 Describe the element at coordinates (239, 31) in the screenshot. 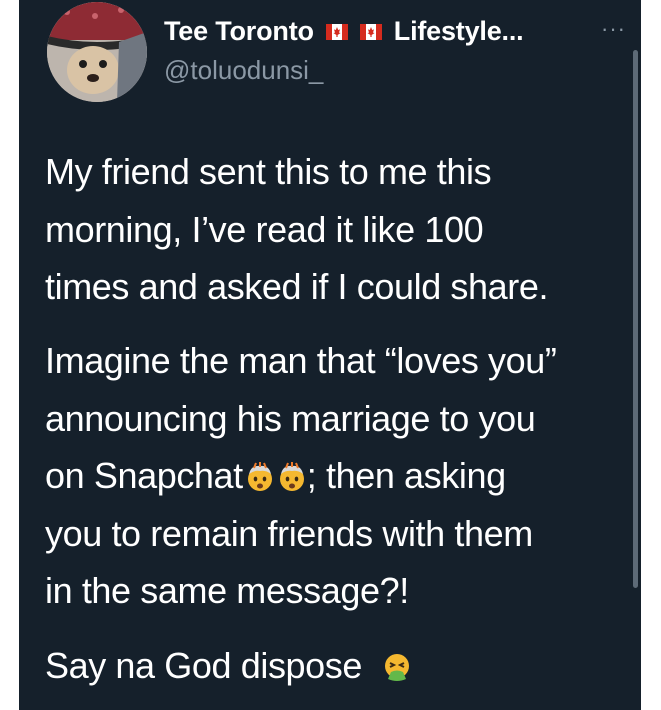

I see `author-name: Tee Toronto` at that location.